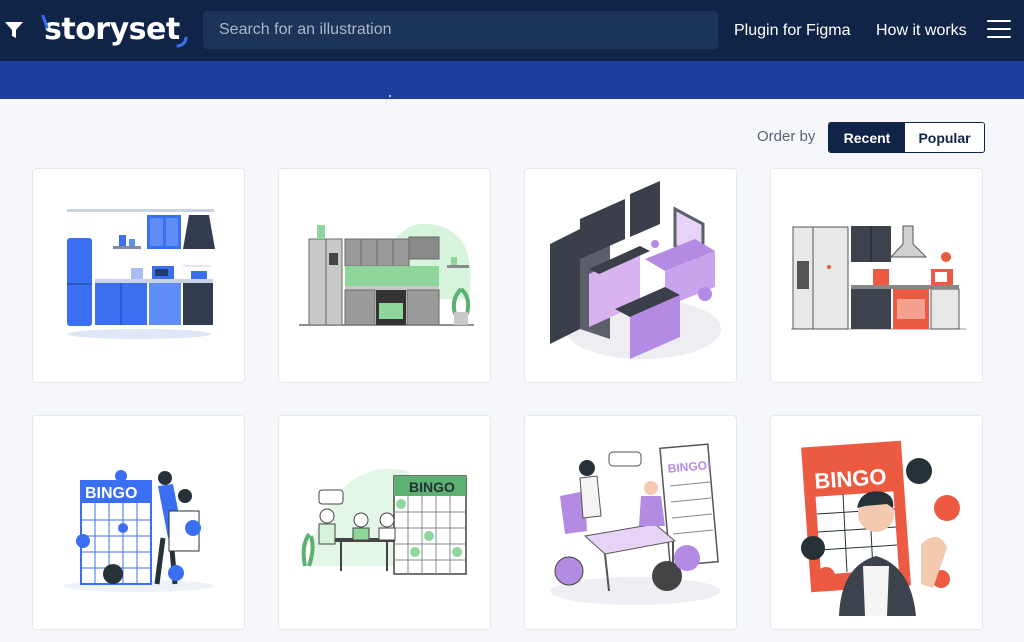 The image size is (1024, 642). I want to click on illustration-card-bingo-red: BINGO, so click(876, 522).